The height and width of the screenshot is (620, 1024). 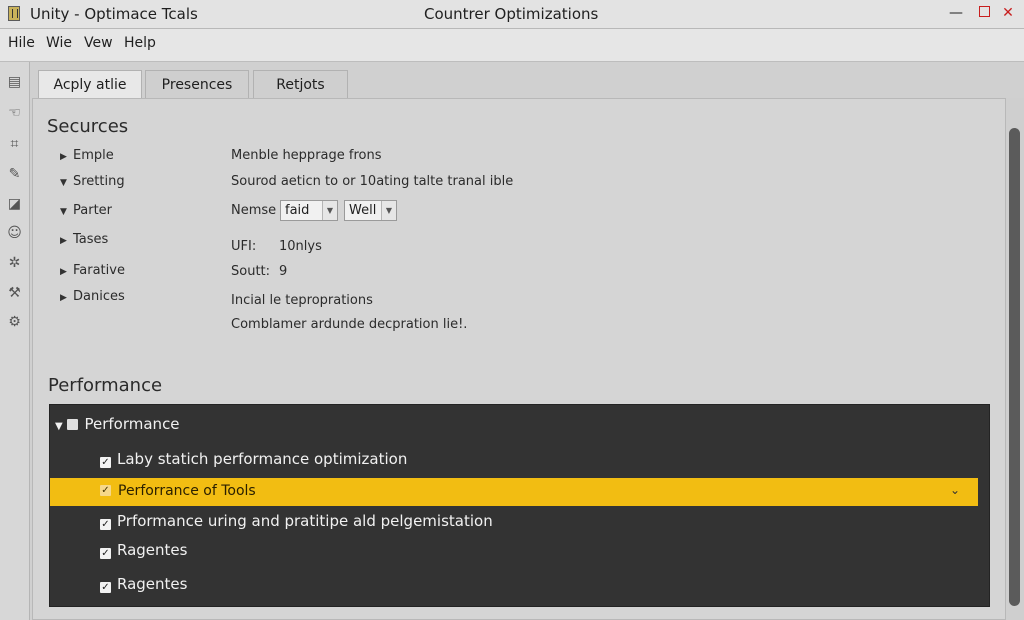 I want to click on tree-item-parter: ▼ Parter, so click(x=86, y=210).